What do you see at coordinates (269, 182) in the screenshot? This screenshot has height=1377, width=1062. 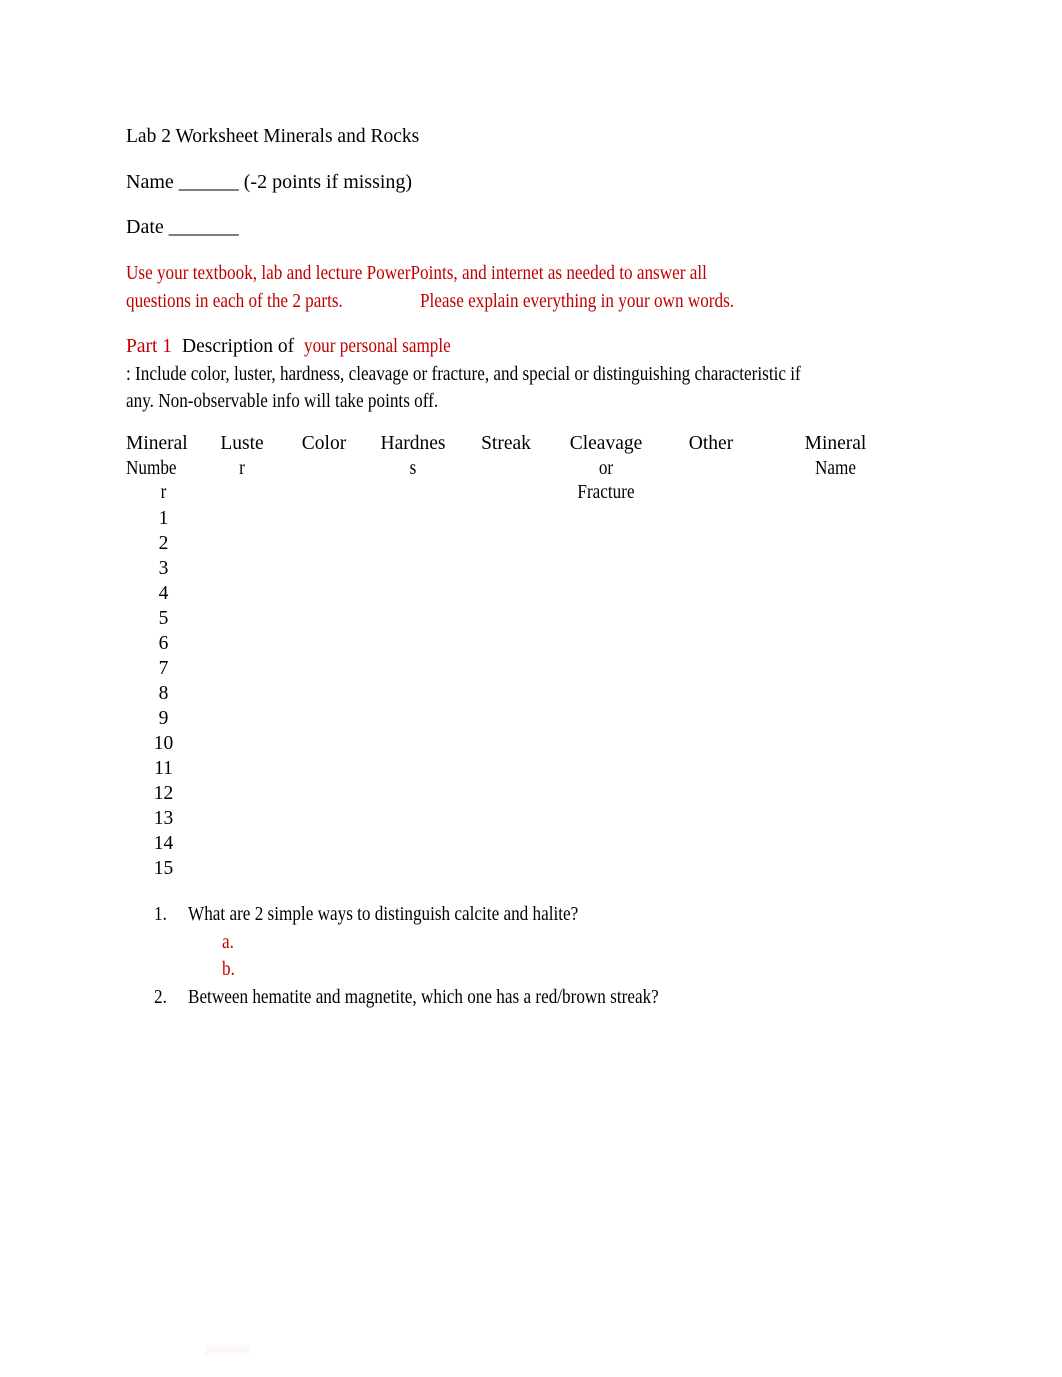 I see `name-field-line: Name ______ (-2 points if missing)` at bounding box center [269, 182].